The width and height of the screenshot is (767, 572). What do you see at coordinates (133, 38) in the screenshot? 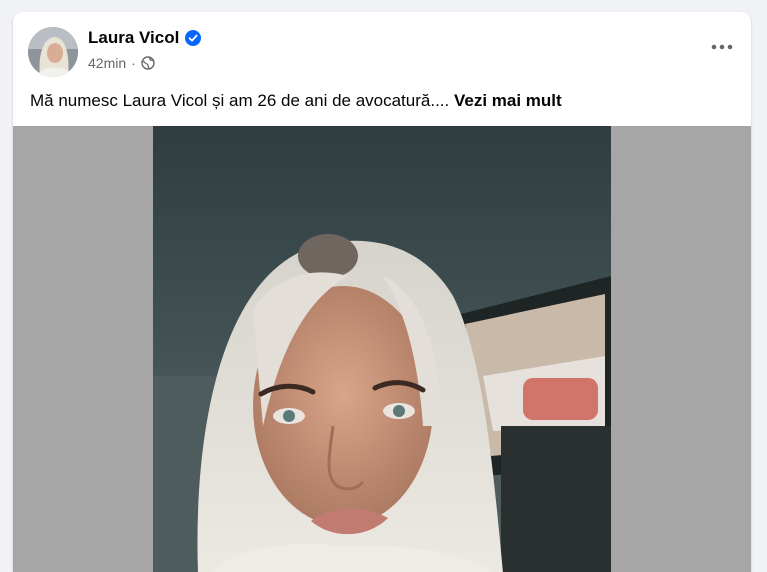
I see `author-name: Laura Vicol` at bounding box center [133, 38].